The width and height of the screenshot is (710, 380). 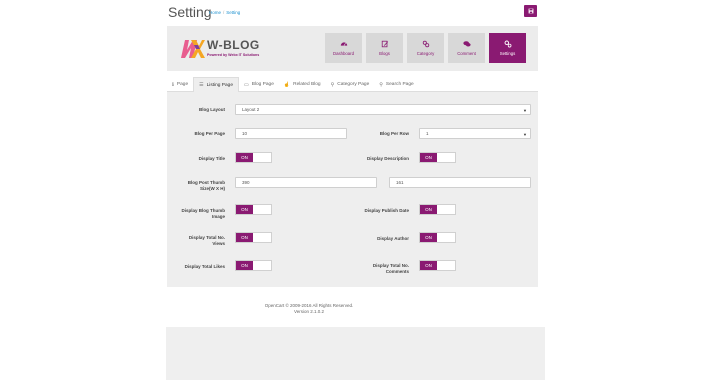 What do you see at coordinates (212, 188) in the screenshot?
I see `thumb-size-label-line2: Size(W X H)` at bounding box center [212, 188].